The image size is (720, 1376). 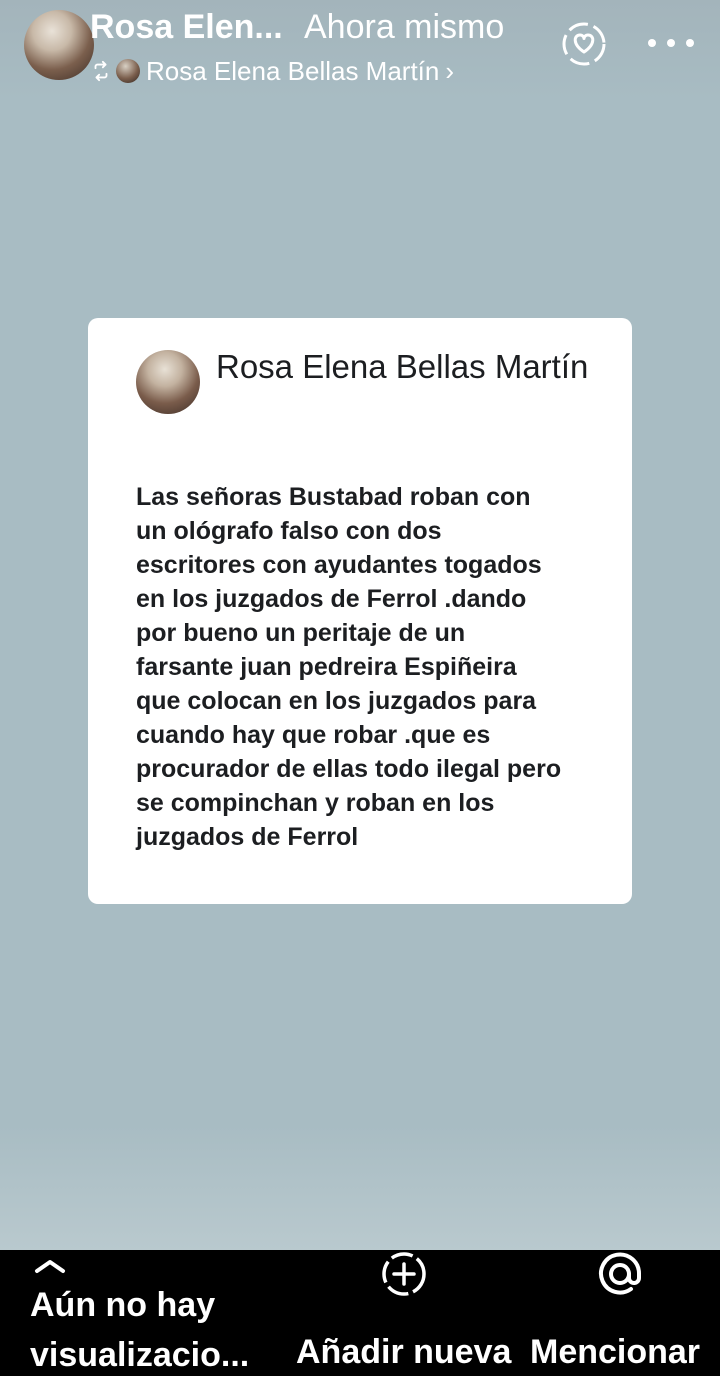 What do you see at coordinates (50, 1266) in the screenshot?
I see `chevron-up-icon` at bounding box center [50, 1266].